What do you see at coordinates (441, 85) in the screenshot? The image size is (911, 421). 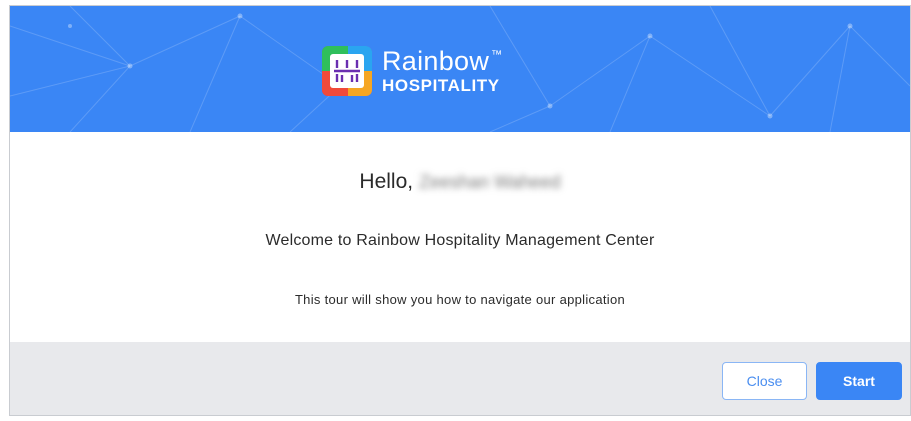 I see `brand-subtitle: HOSPITALITY` at bounding box center [441, 85].